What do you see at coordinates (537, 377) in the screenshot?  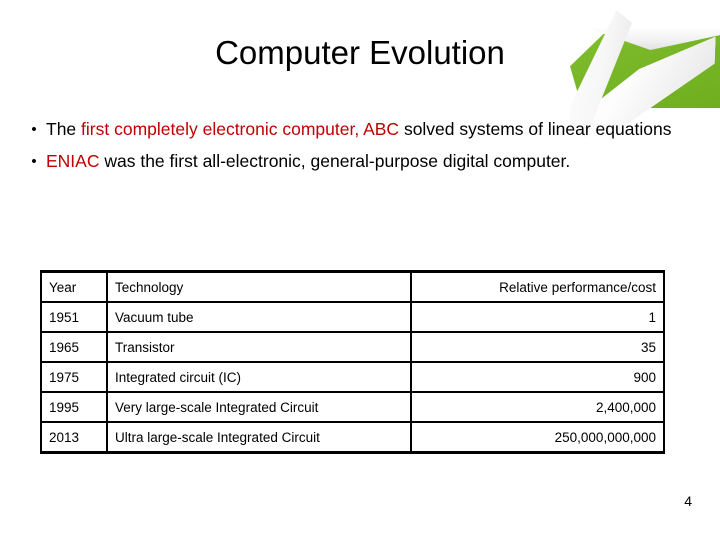 I see `cell-performance: 900` at bounding box center [537, 377].